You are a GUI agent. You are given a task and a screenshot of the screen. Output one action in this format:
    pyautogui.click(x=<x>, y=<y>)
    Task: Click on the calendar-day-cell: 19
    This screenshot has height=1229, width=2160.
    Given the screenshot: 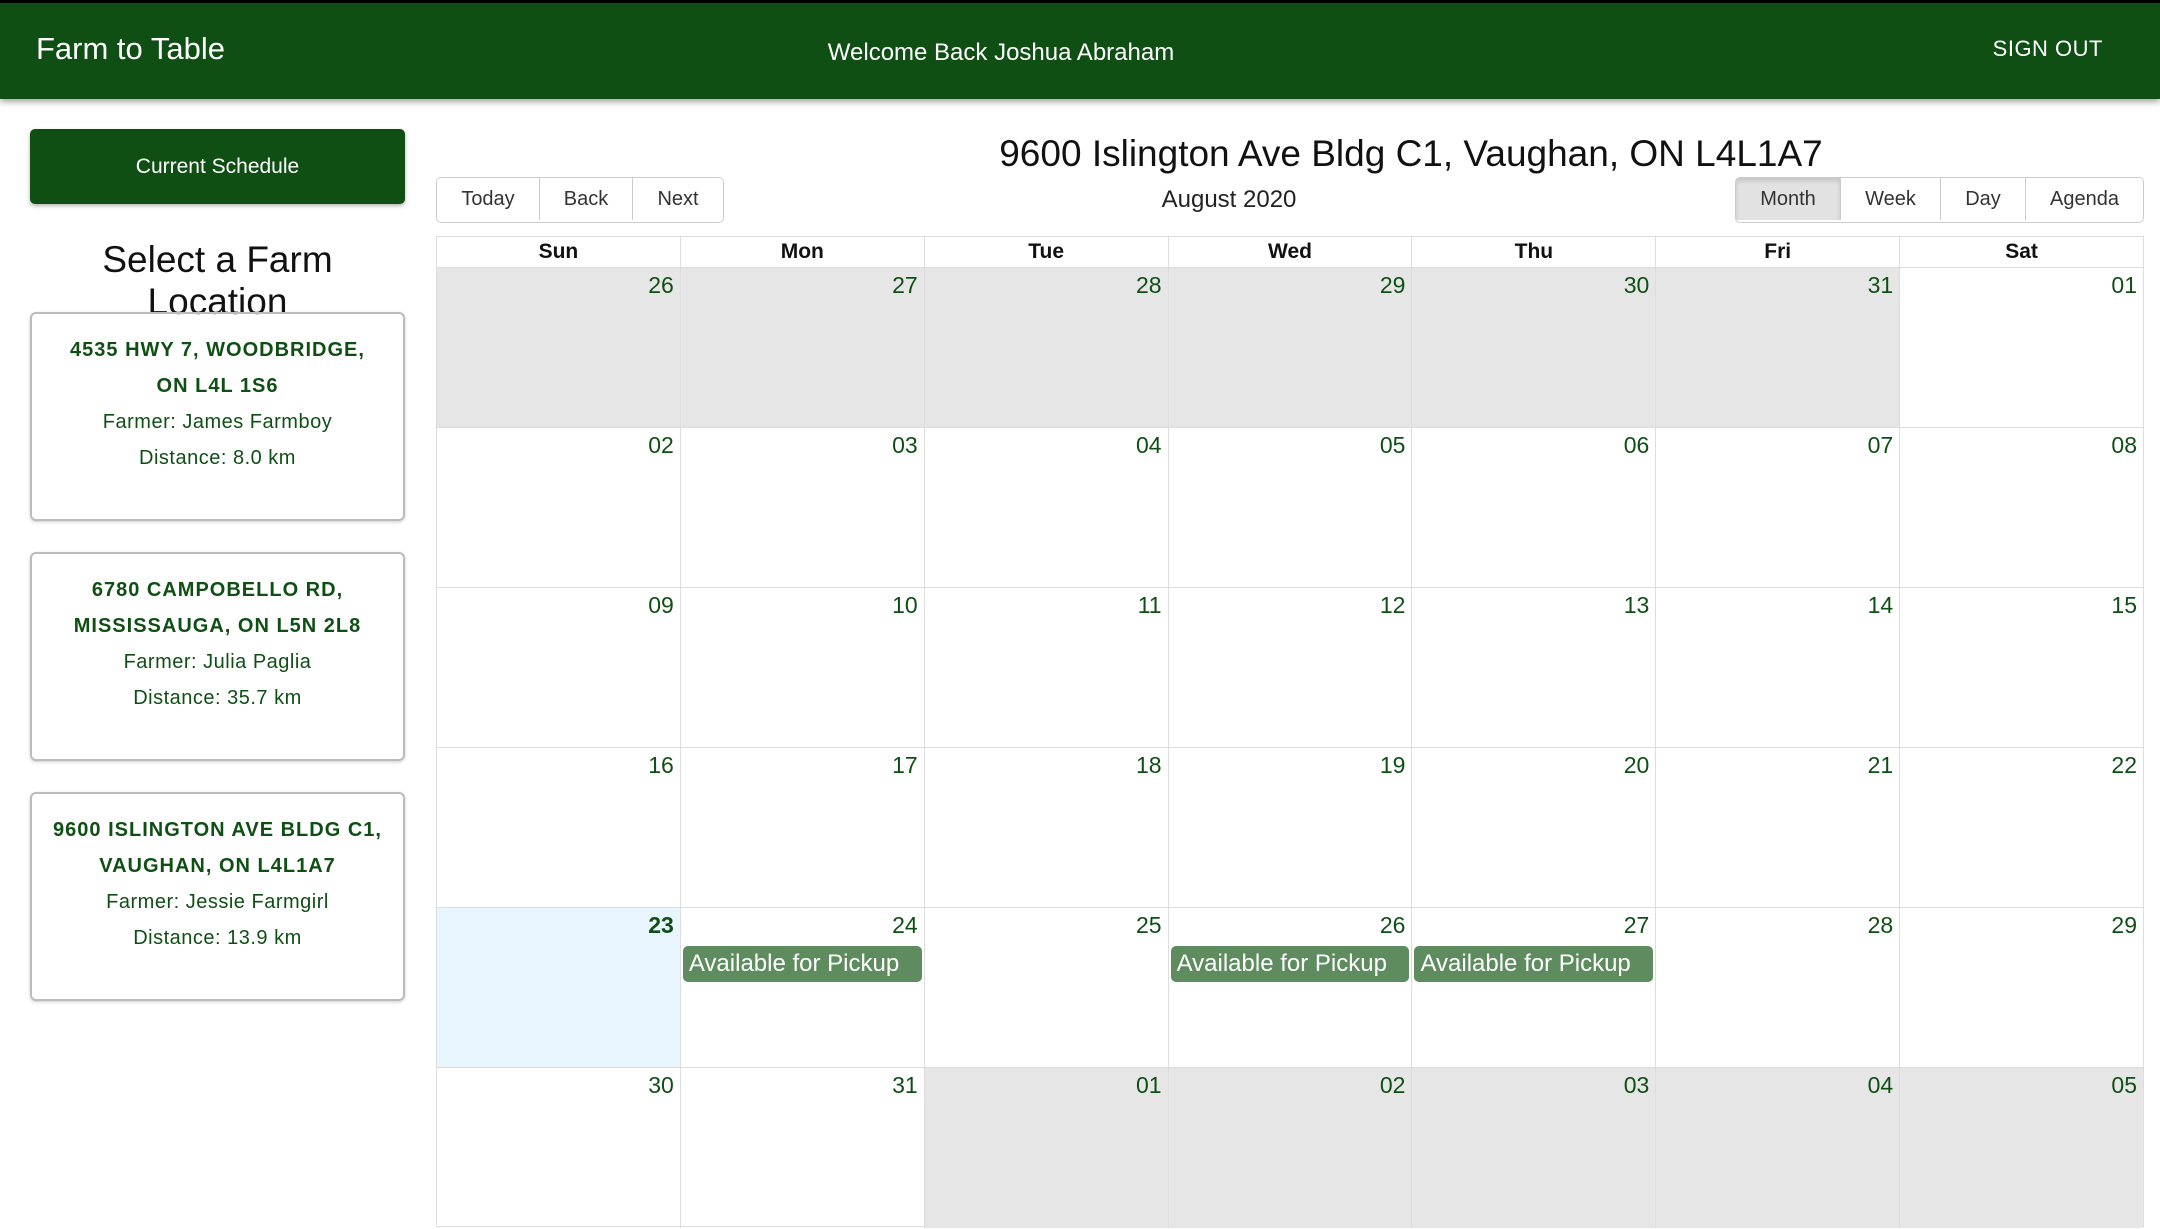 What is the action you would take?
    pyautogui.click(x=1289, y=828)
    